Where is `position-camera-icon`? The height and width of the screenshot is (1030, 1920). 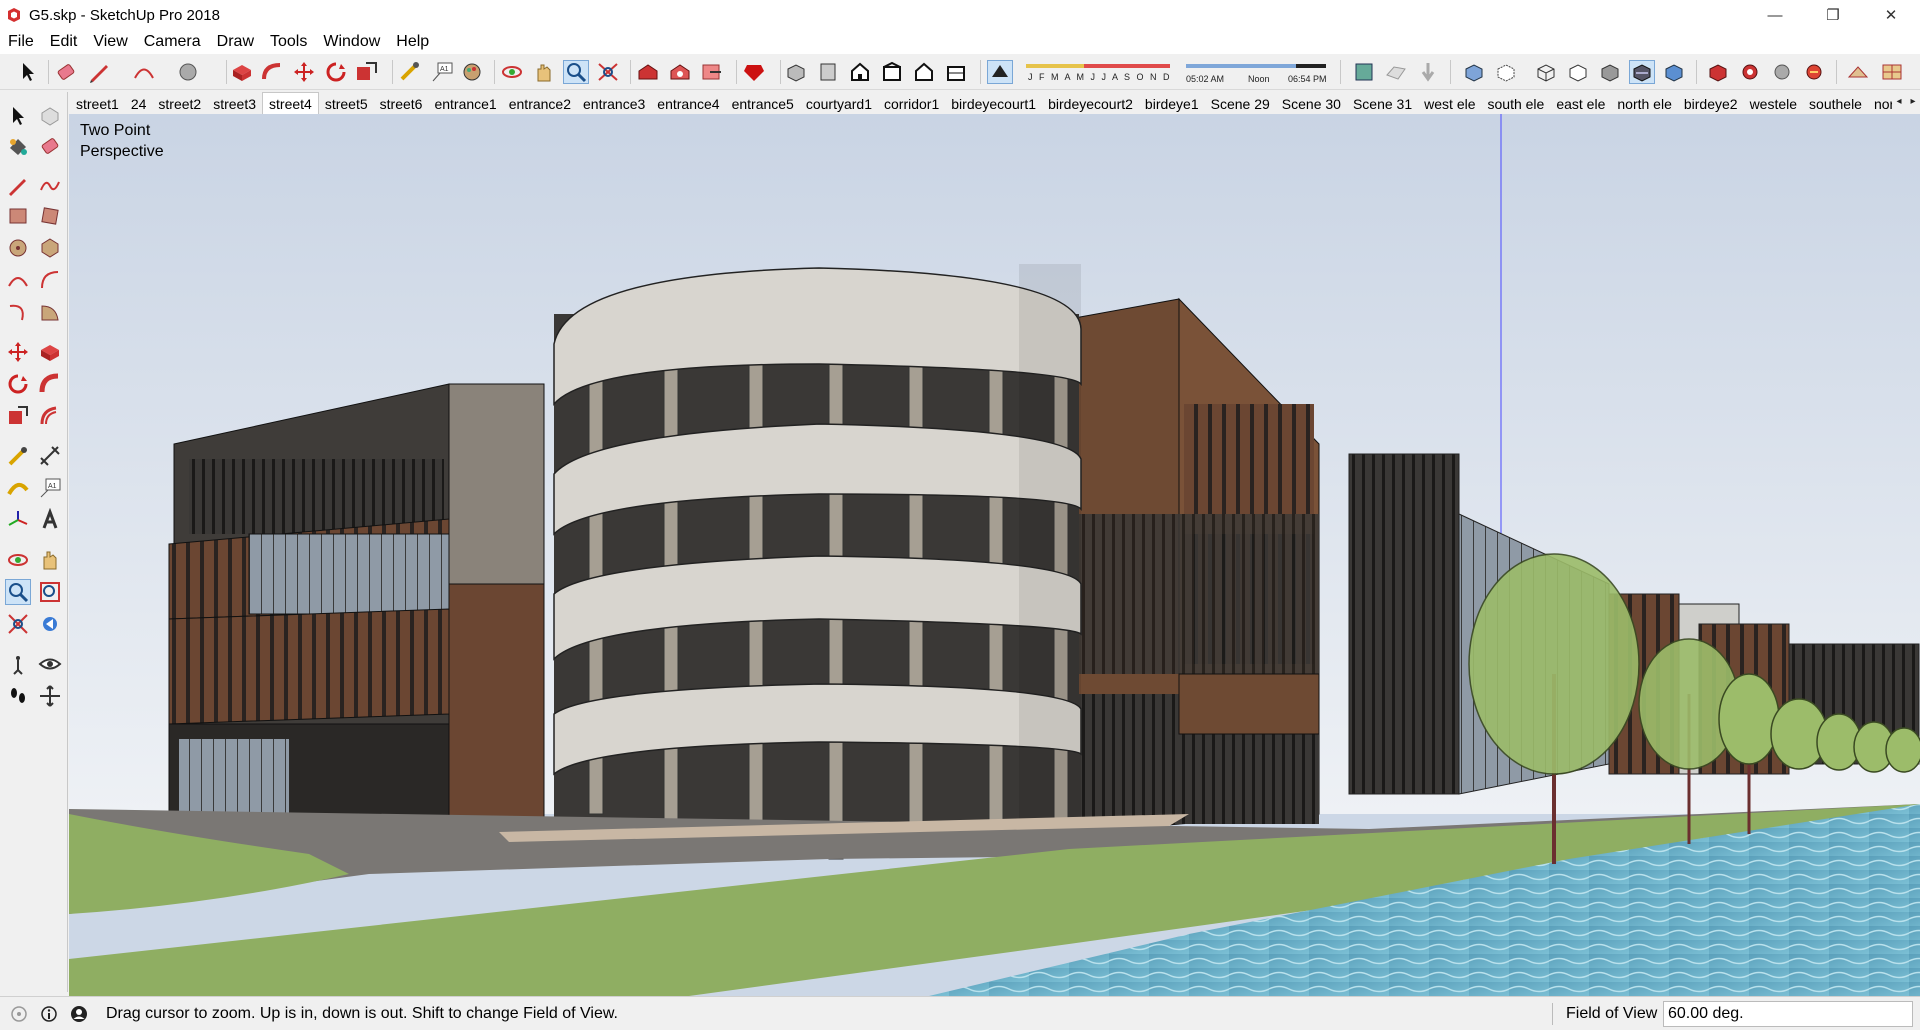 position-camera-icon is located at coordinates (18, 664).